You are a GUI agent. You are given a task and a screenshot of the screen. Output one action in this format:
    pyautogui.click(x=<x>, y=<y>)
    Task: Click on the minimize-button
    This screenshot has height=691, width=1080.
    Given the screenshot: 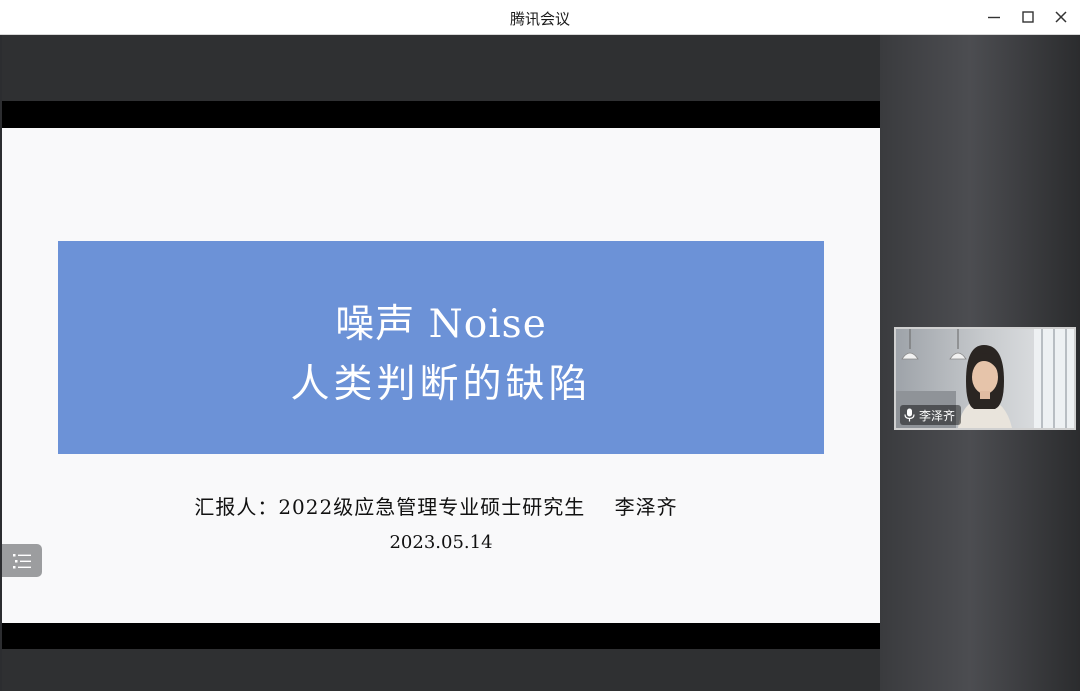 What is the action you would take?
    pyautogui.click(x=994, y=17)
    